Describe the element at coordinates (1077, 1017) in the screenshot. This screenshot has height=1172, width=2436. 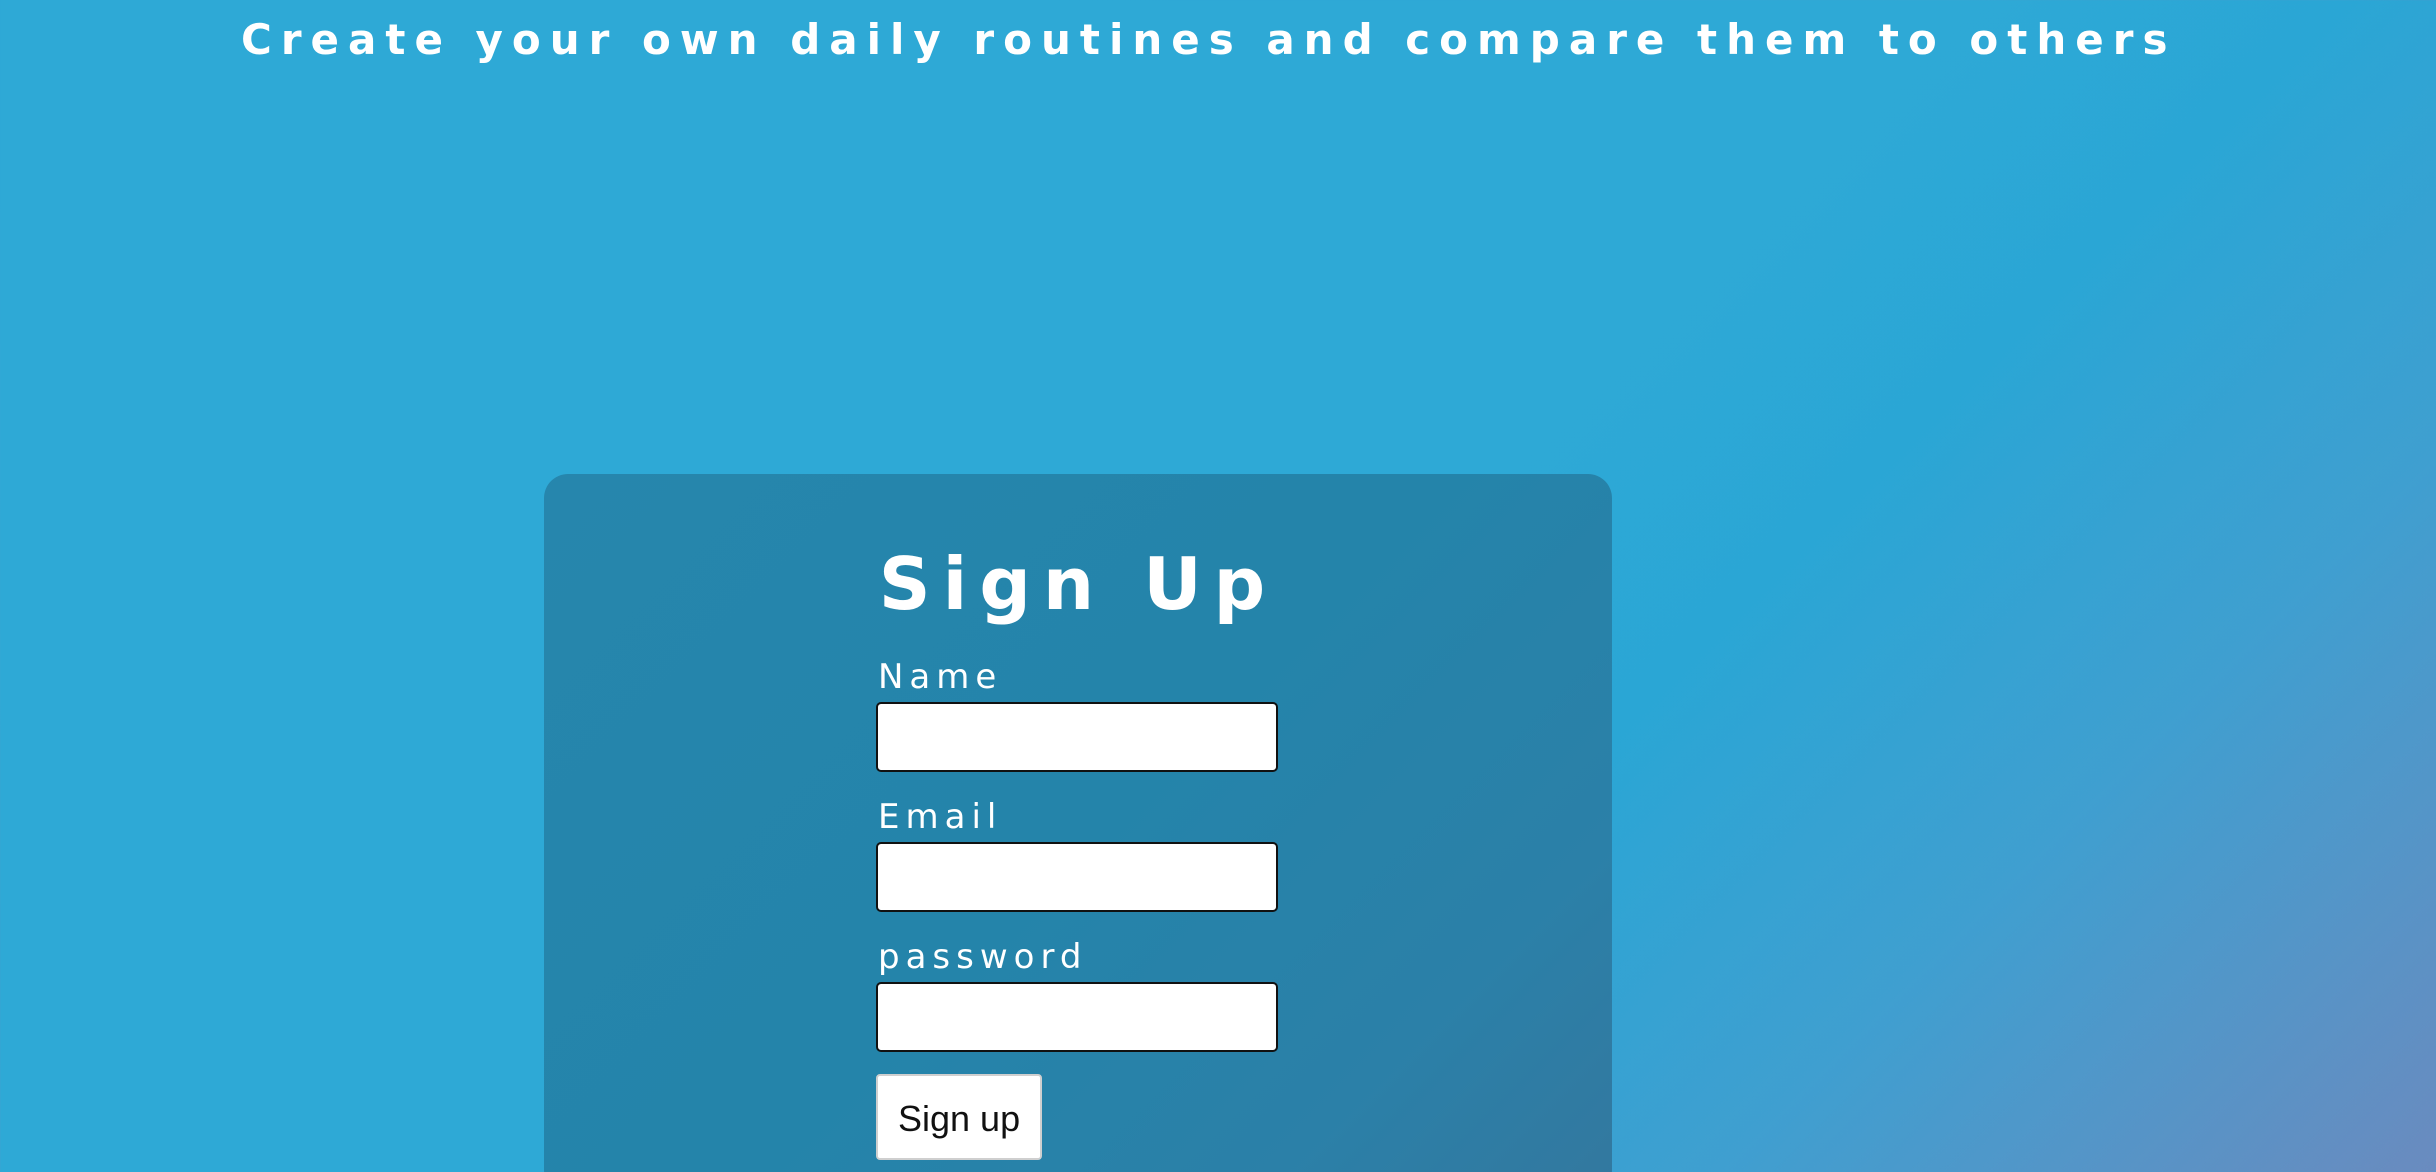
I see `password-input` at that location.